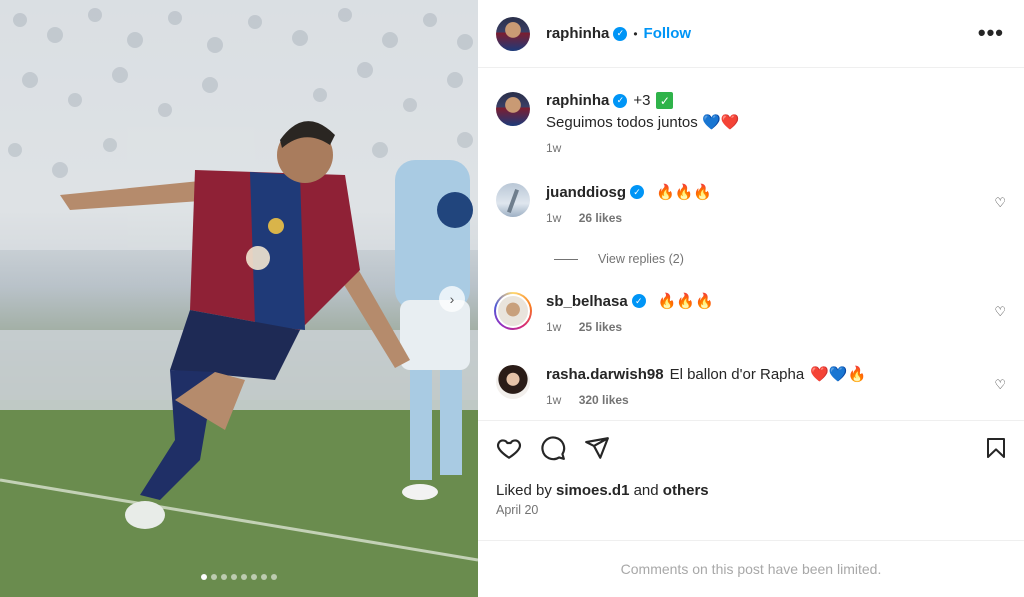 The width and height of the screenshot is (1024, 597). What do you see at coordinates (513, 33) in the screenshot?
I see `author-avatar` at bounding box center [513, 33].